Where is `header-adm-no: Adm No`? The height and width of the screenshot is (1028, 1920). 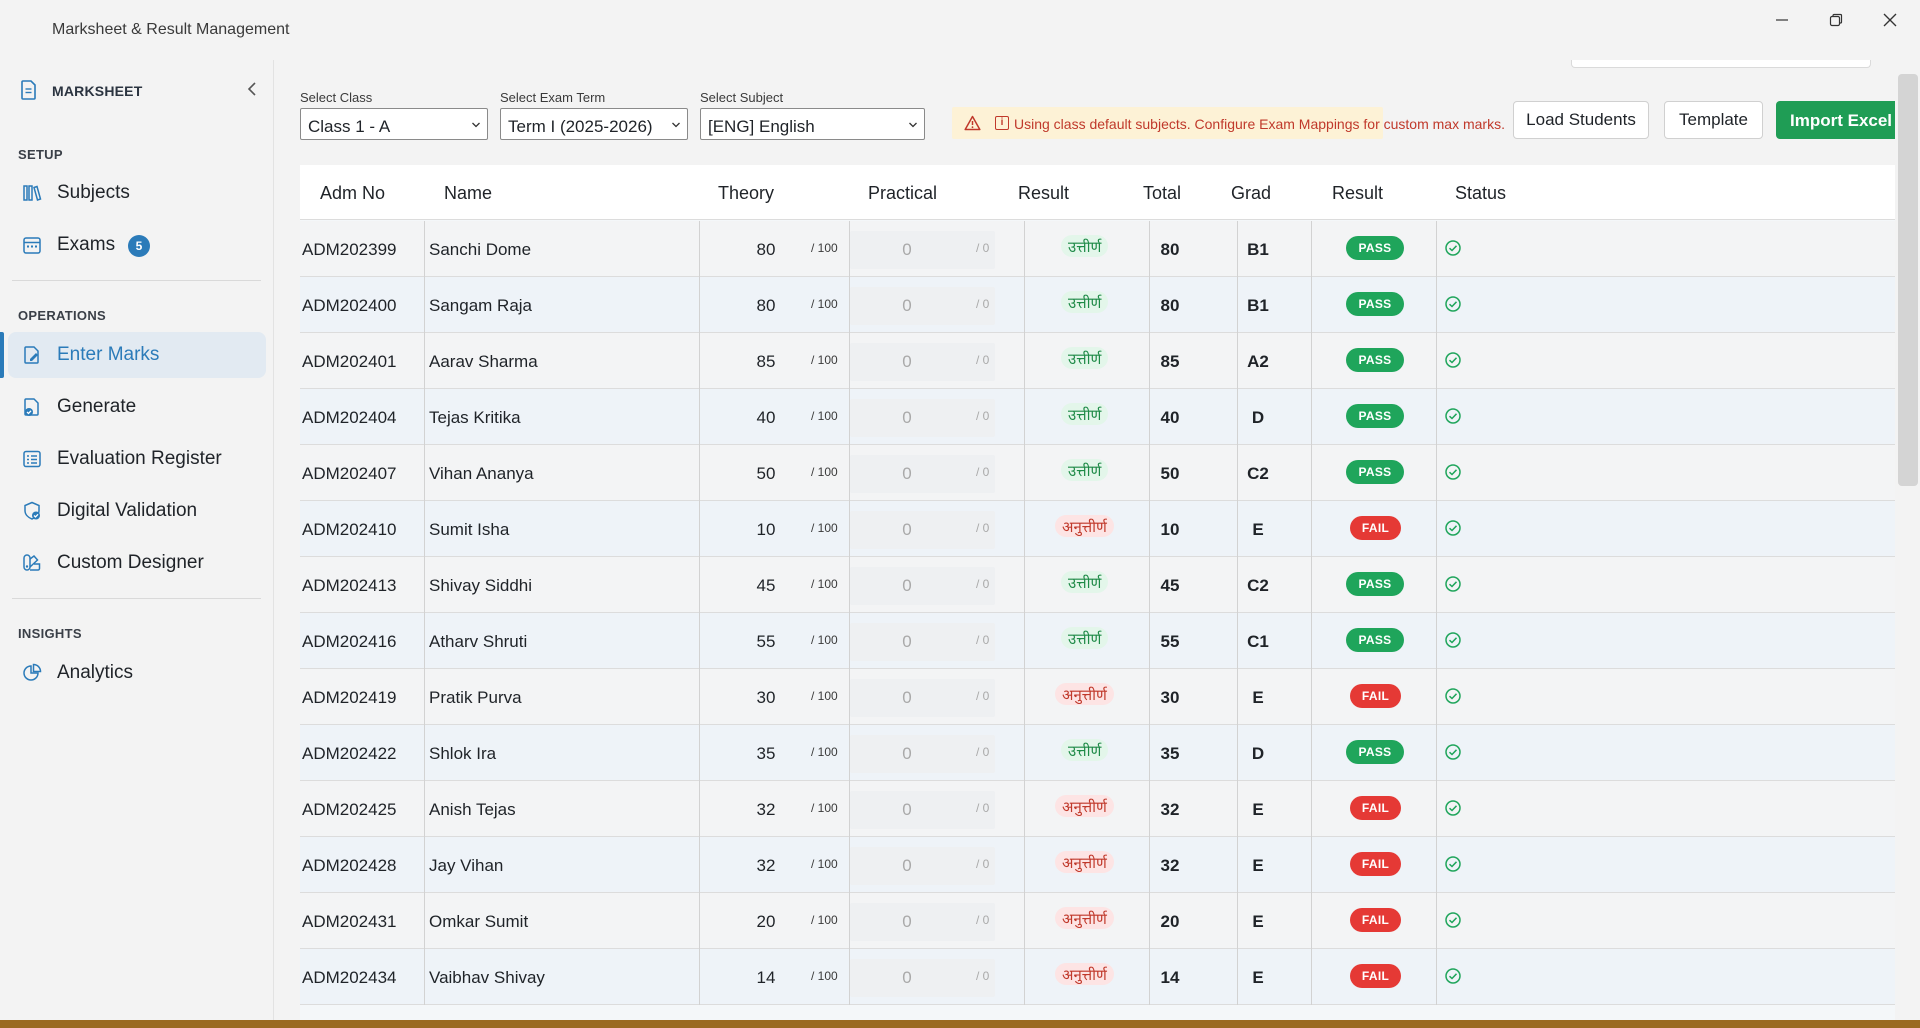
header-adm-no: Adm No is located at coordinates (352, 193).